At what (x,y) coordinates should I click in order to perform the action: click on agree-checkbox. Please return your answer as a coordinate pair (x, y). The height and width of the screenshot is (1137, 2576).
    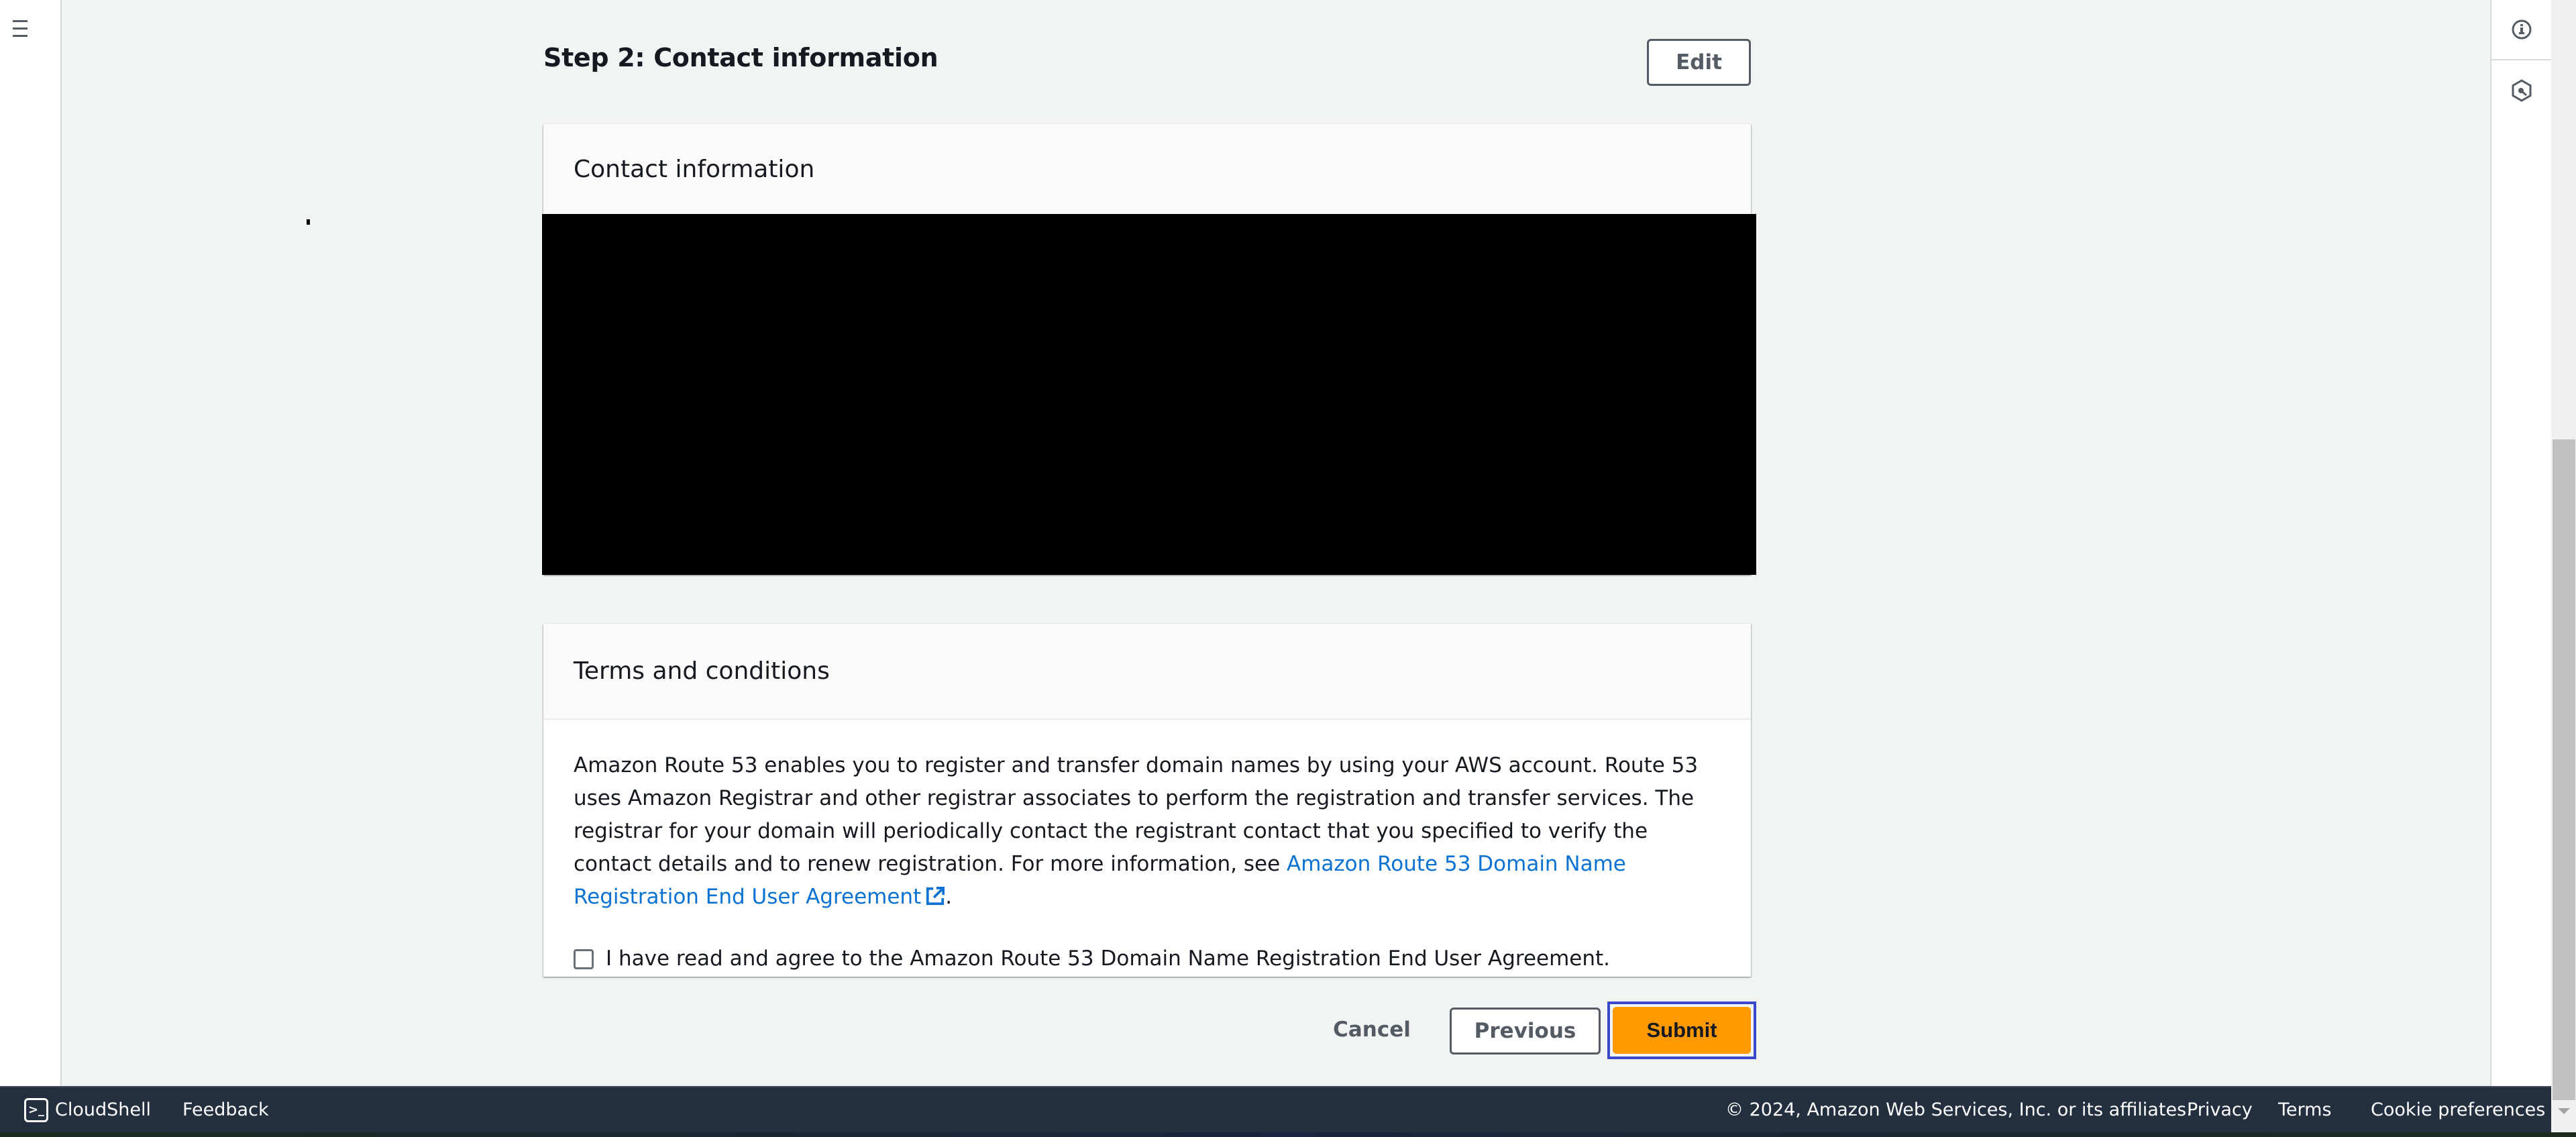
    Looking at the image, I should click on (584, 959).